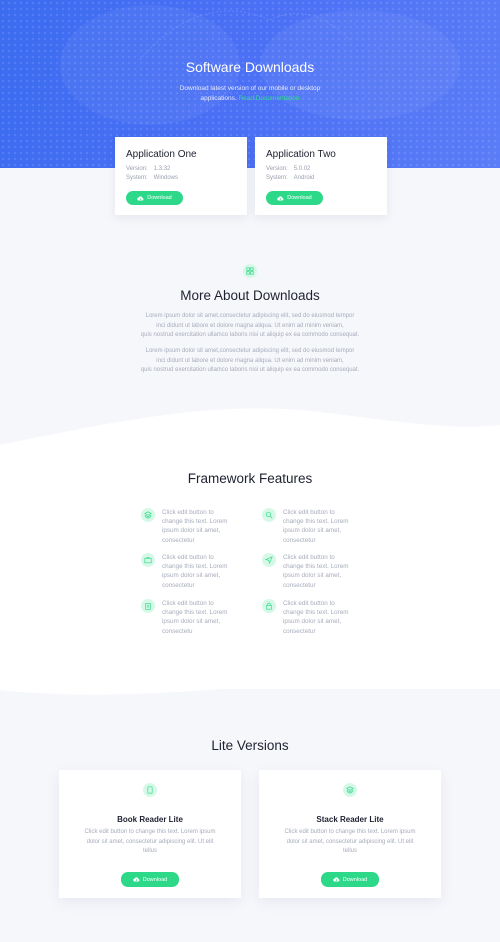 The height and width of the screenshot is (942, 500). Describe the element at coordinates (162, 169) in the screenshot. I see `version-value: 1.3.32` at that location.